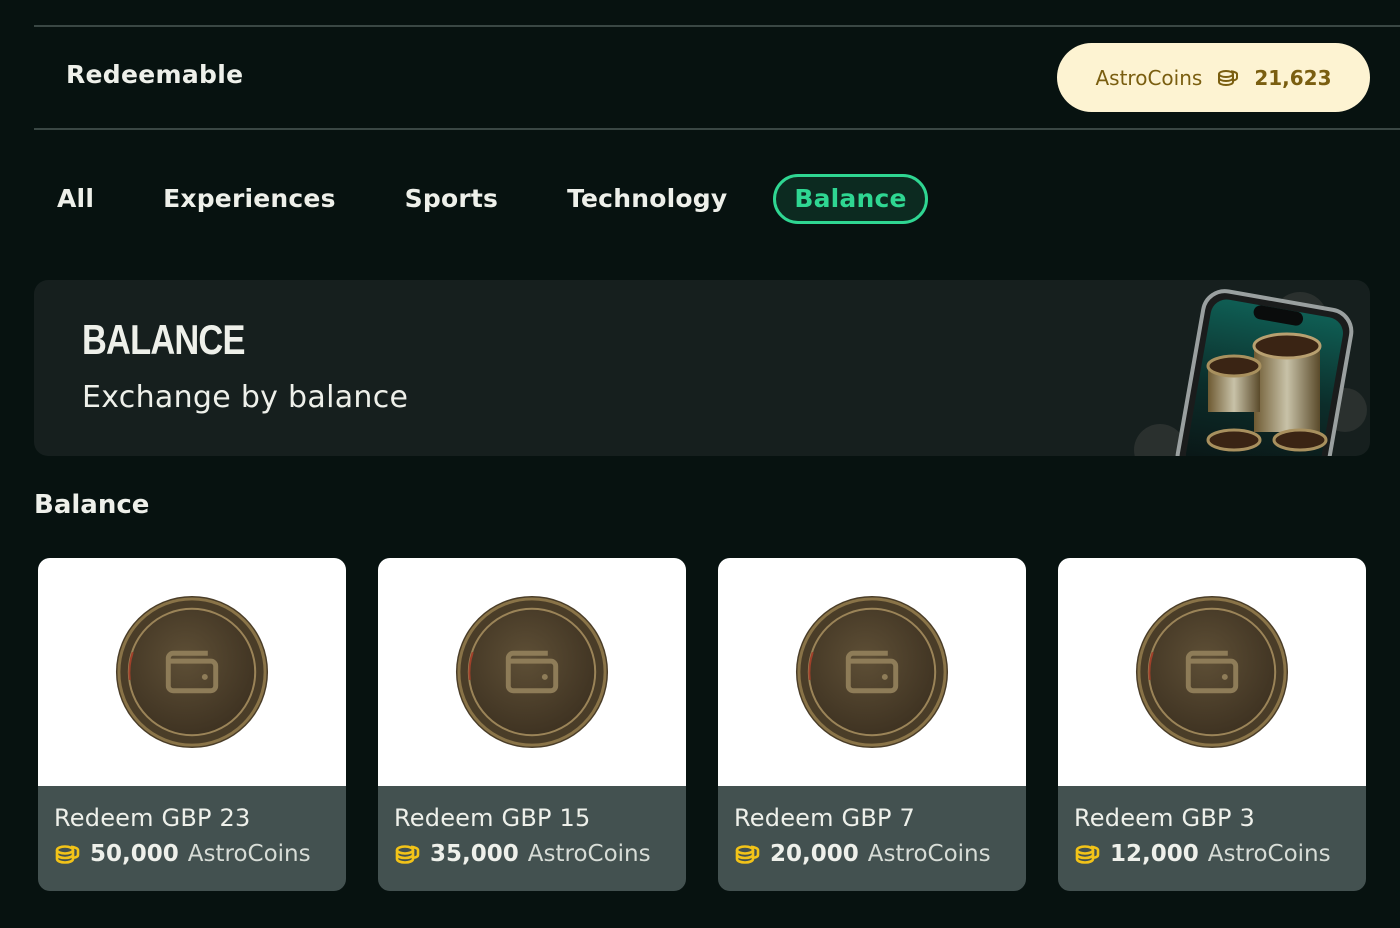  I want to click on price-amount: 20,000, so click(814, 854).